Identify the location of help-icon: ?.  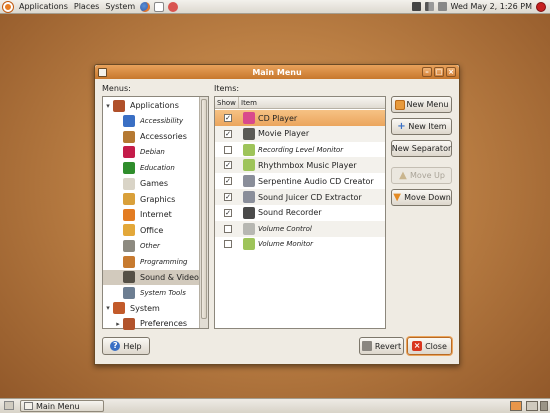
(115, 346).